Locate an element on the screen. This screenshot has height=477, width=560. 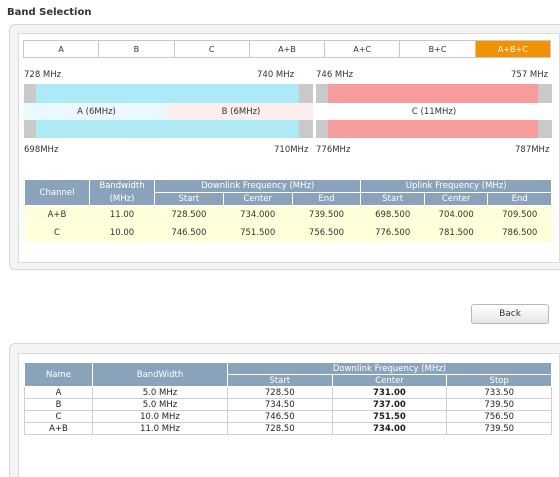
summary-start-header: Start is located at coordinates (280, 380).